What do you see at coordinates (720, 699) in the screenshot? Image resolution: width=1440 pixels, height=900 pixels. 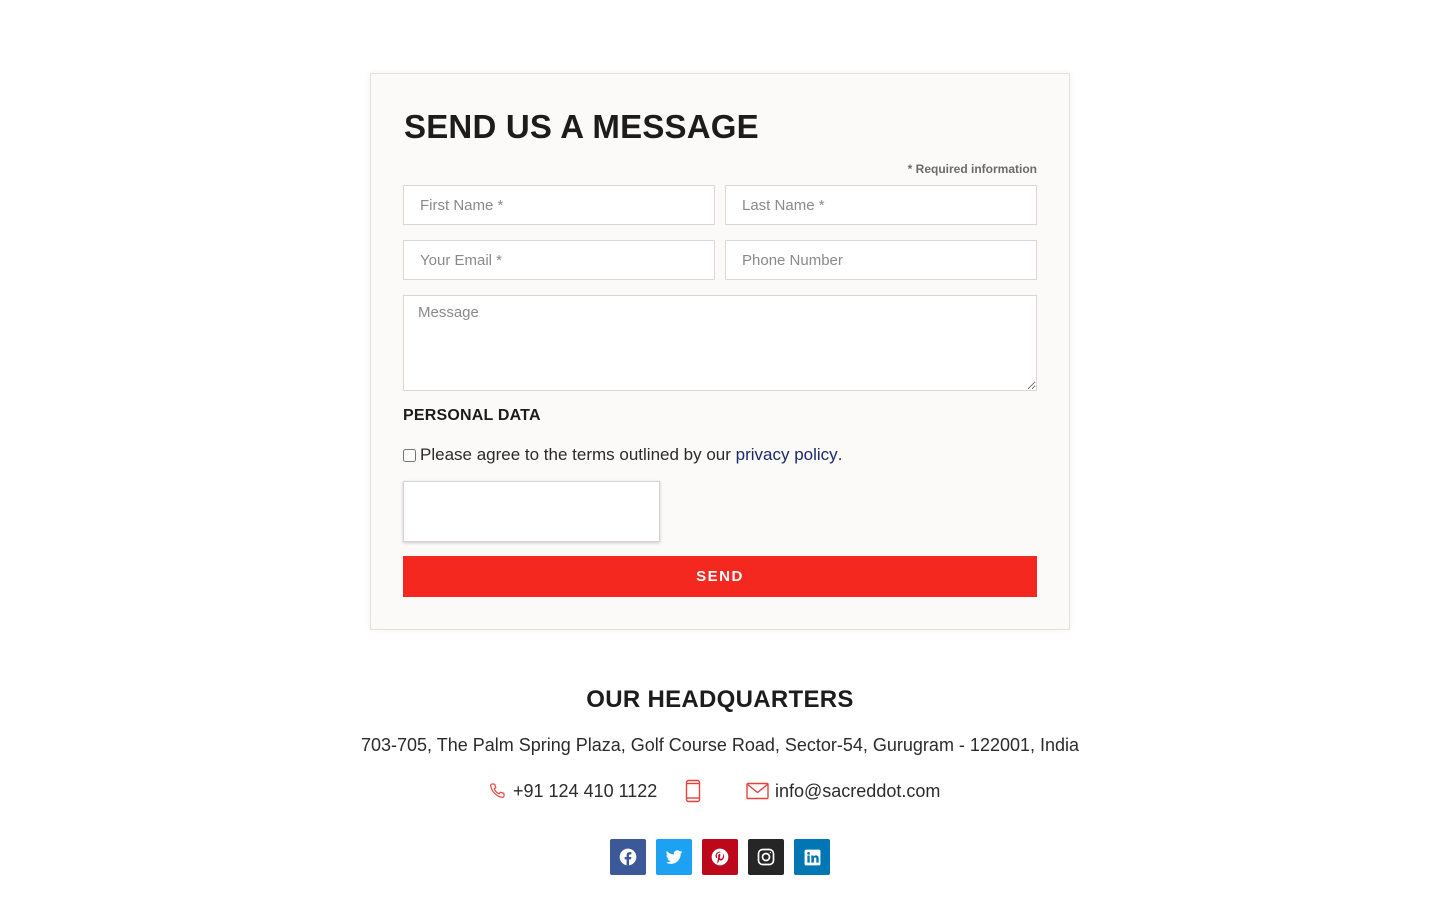 I see `headquarters-title: OUR HEADQUARTERS` at bounding box center [720, 699].